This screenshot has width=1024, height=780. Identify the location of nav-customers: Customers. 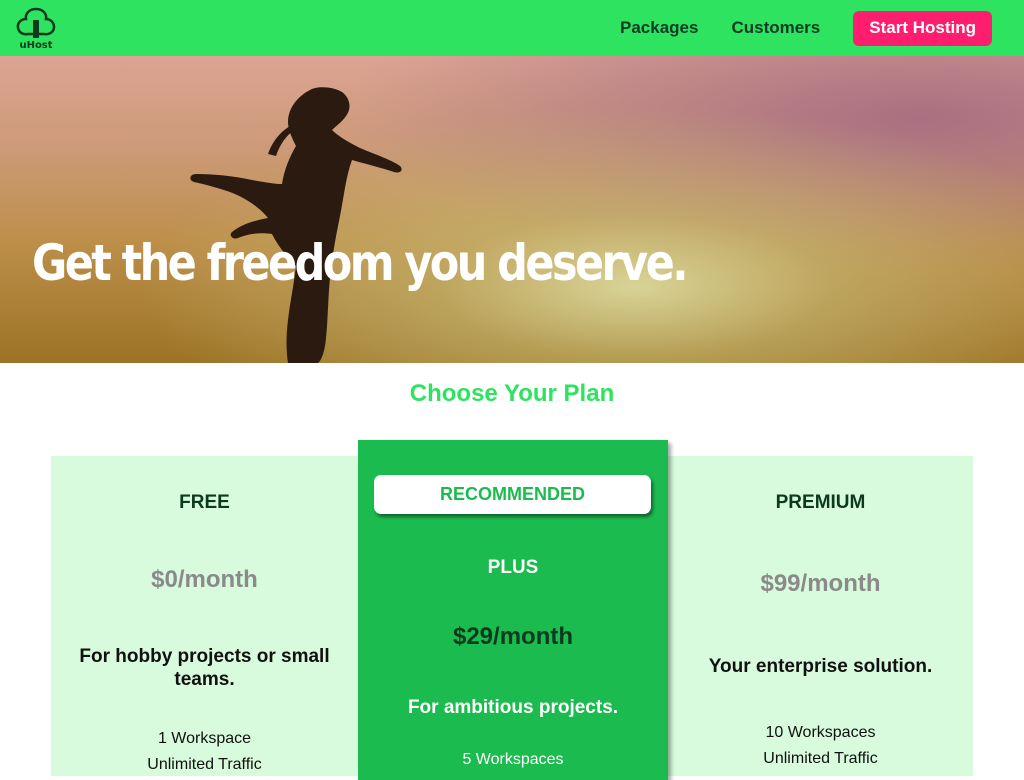
(775, 28).